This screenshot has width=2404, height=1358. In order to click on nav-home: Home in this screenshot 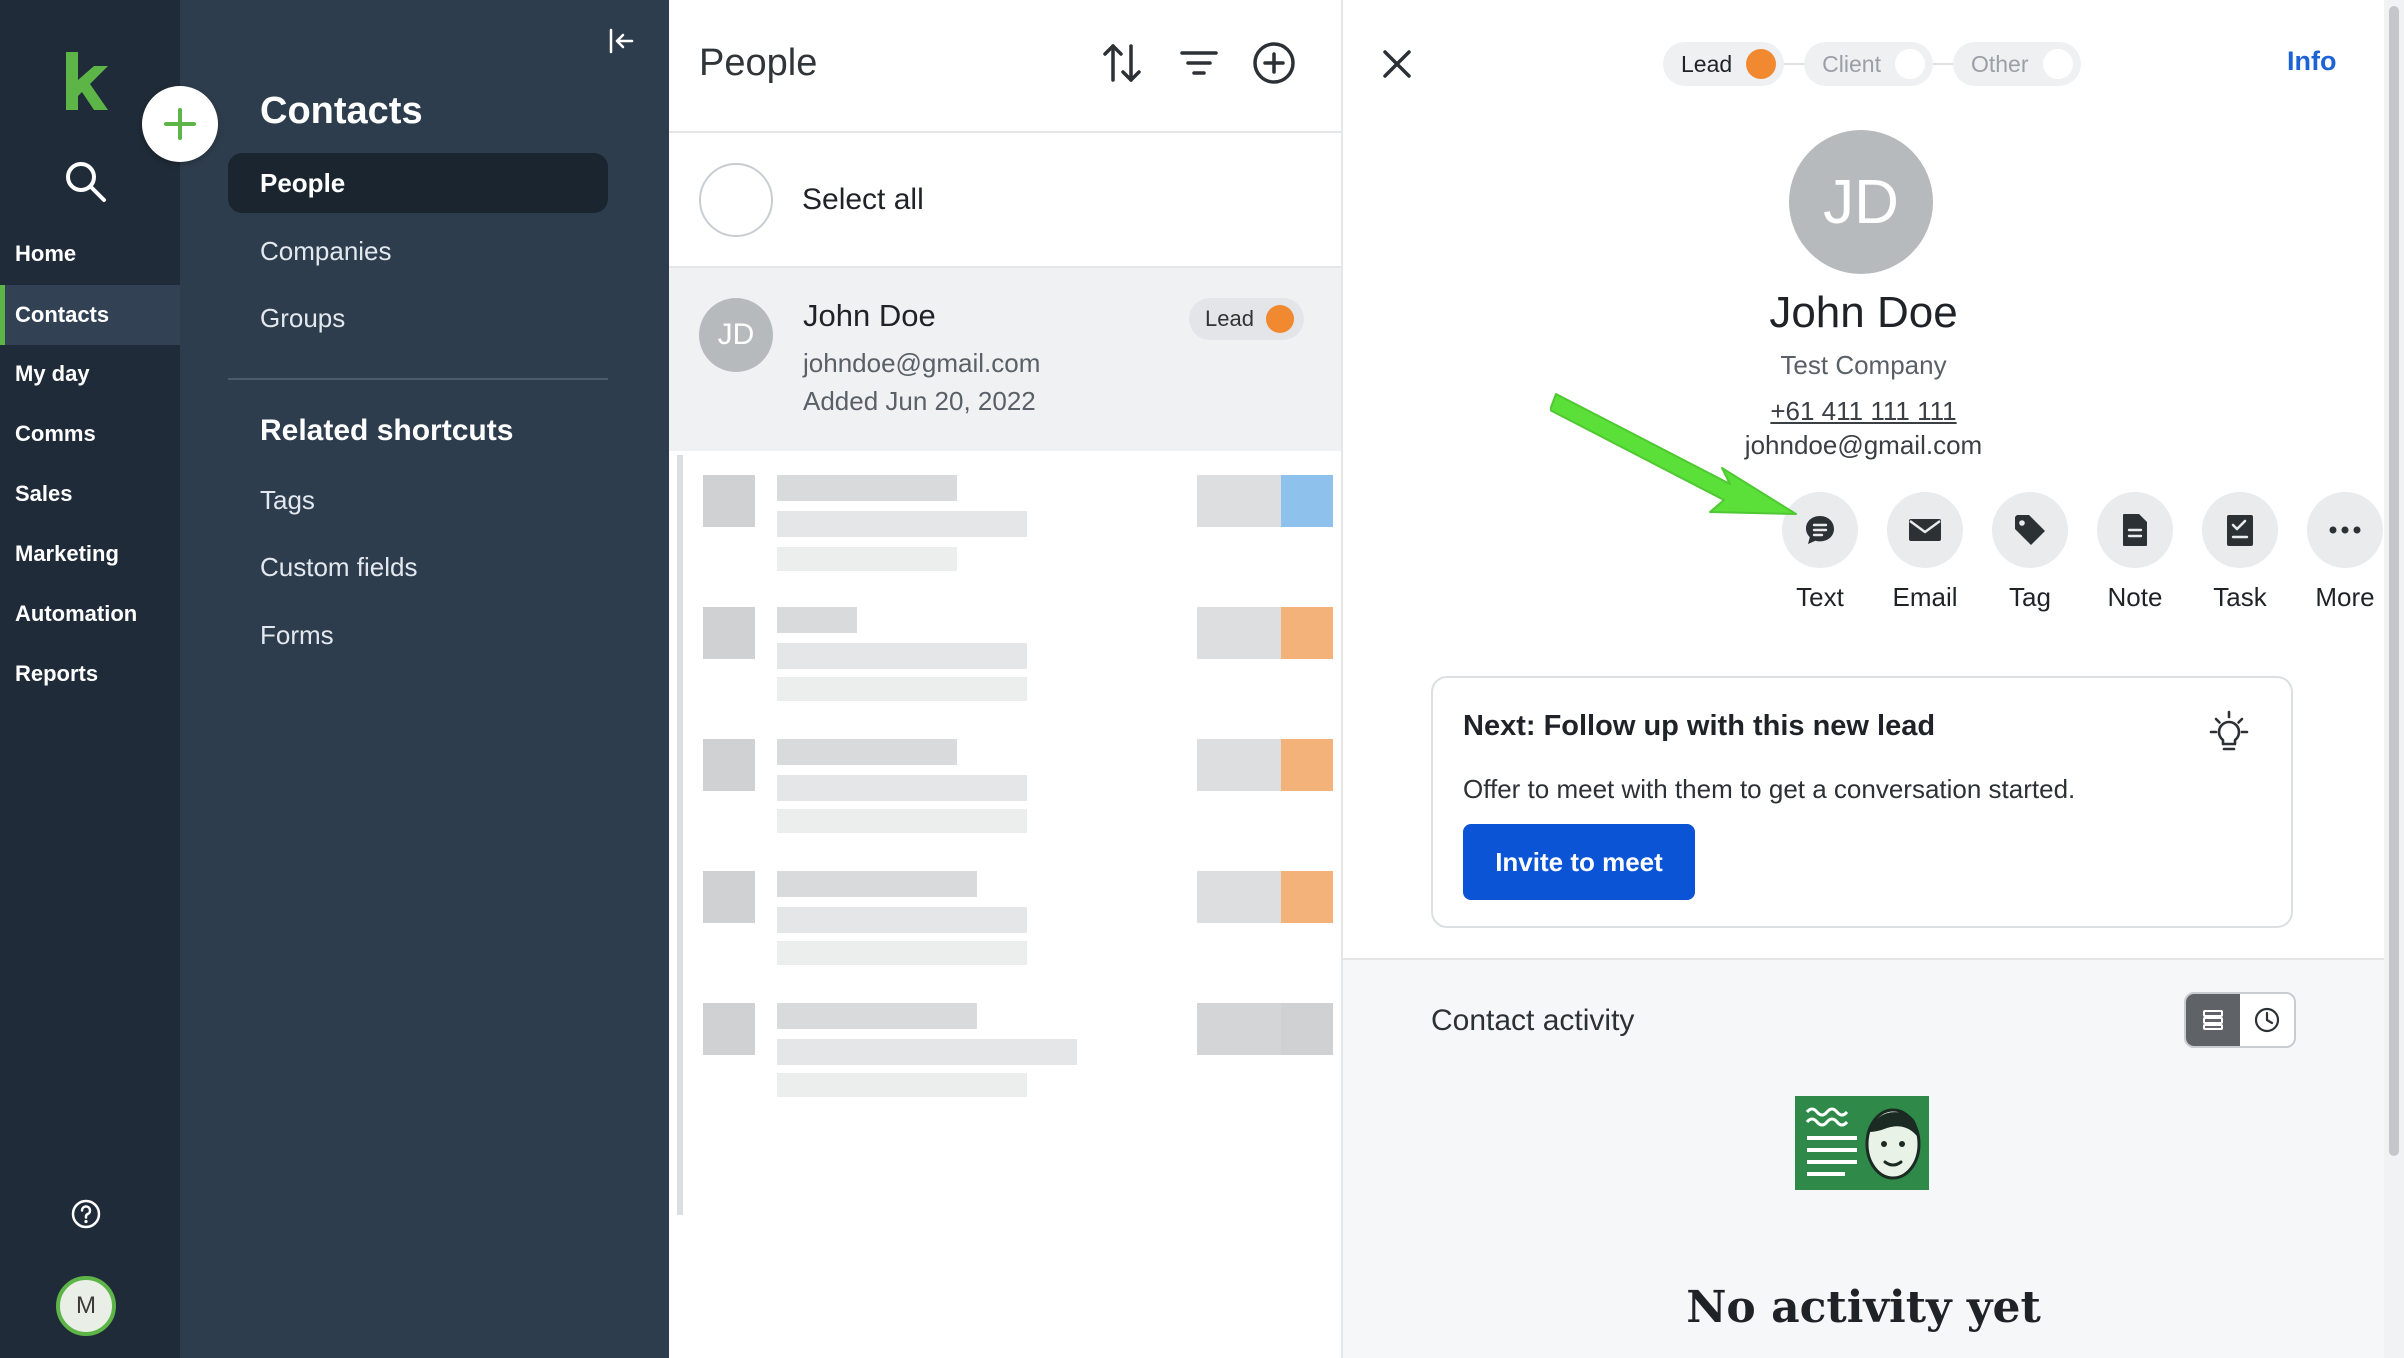, I will do `click(90, 254)`.